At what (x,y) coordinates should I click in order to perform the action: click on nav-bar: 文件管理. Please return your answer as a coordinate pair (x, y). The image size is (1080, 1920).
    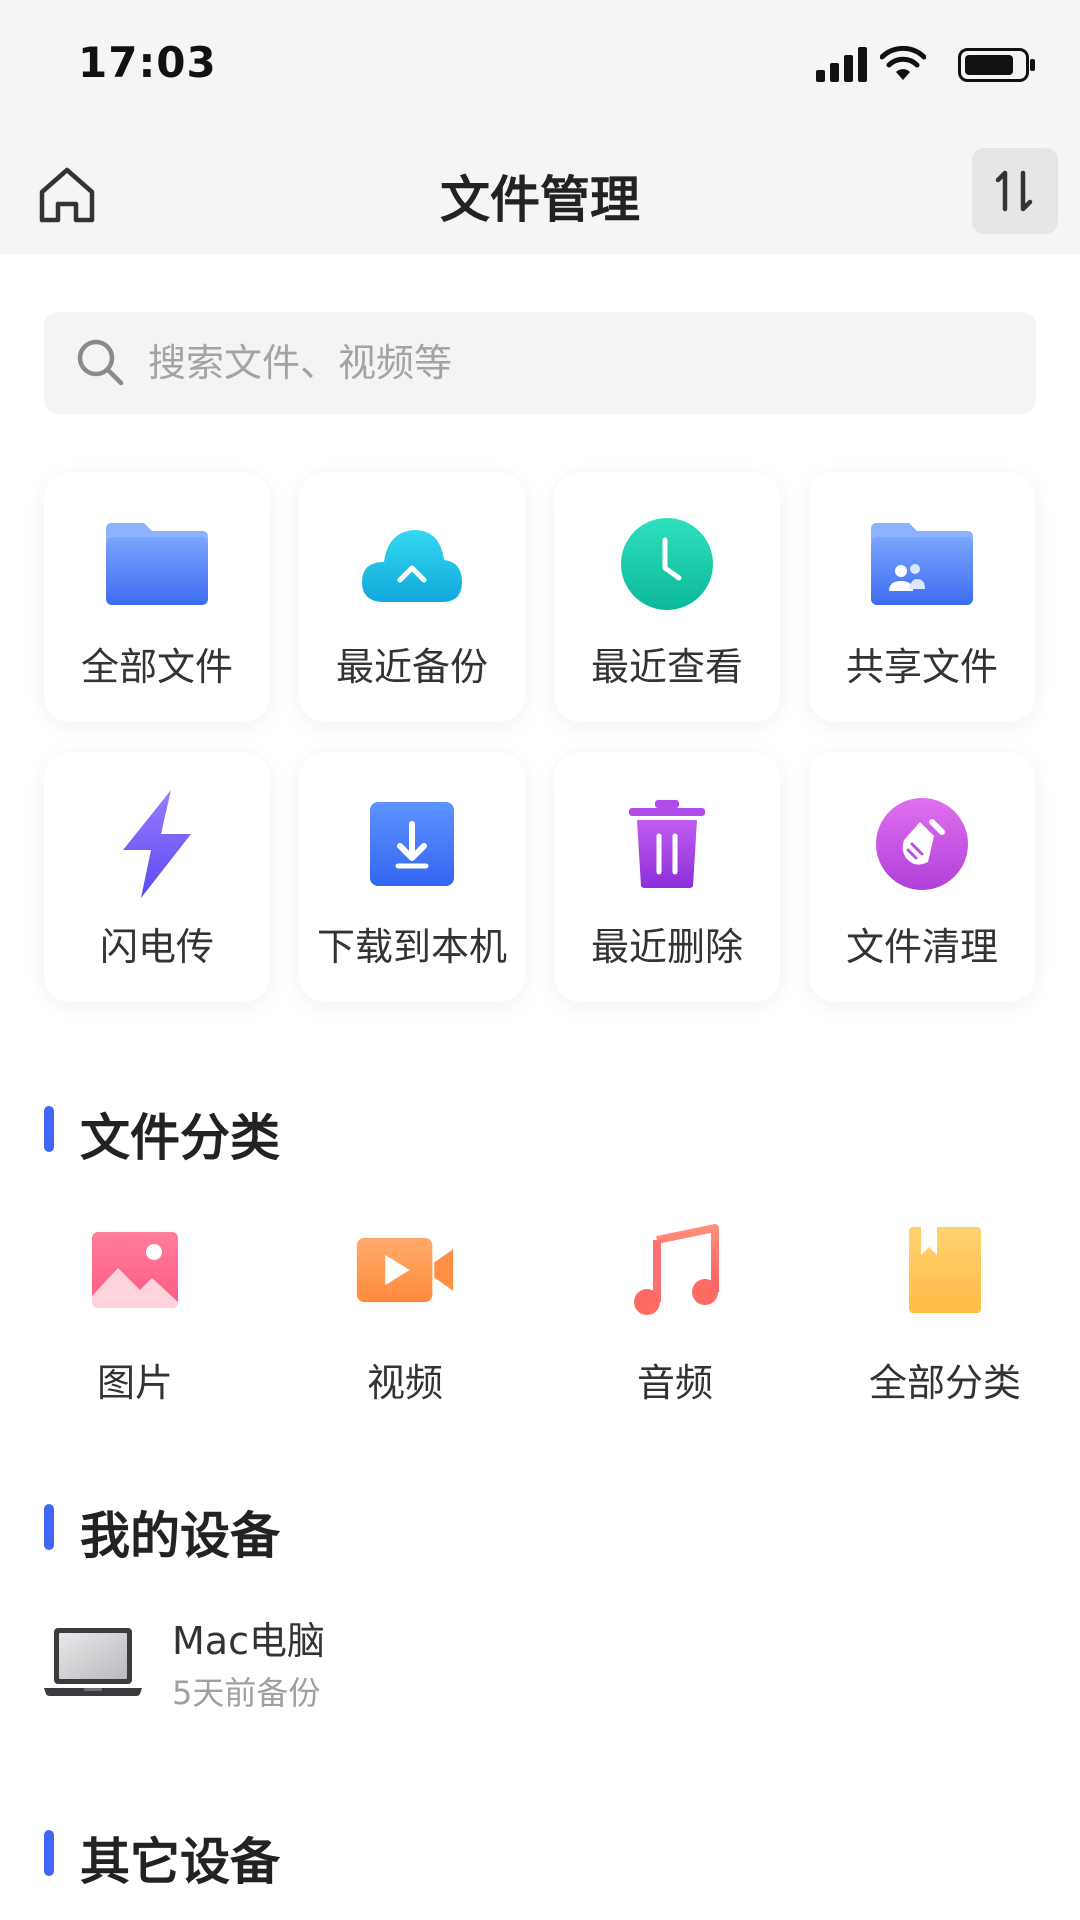
    Looking at the image, I should click on (540, 192).